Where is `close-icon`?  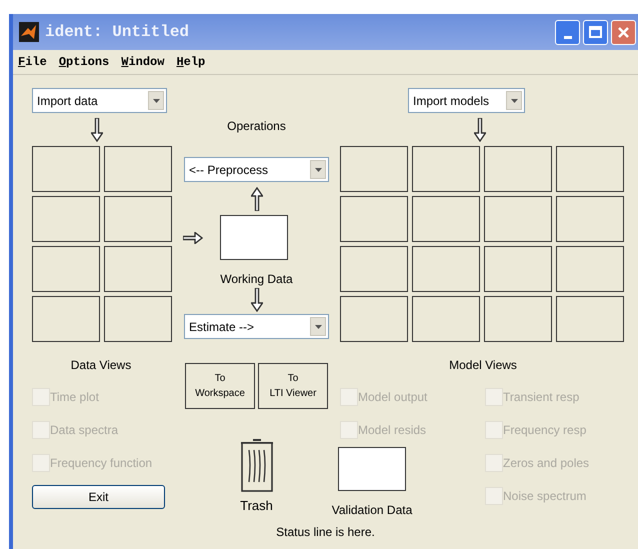 close-icon is located at coordinates (623, 32).